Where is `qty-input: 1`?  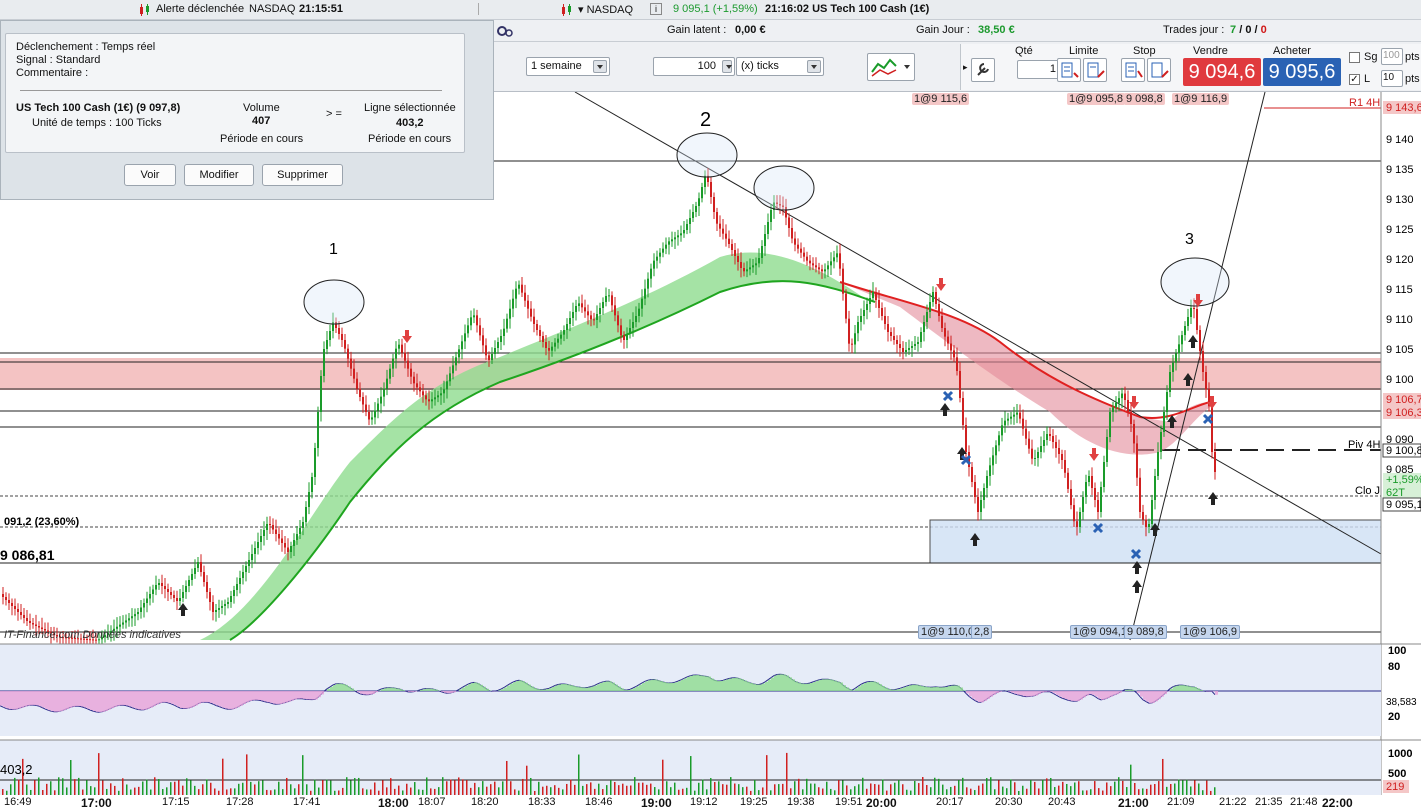 qty-input: 1 is located at coordinates (1039, 69).